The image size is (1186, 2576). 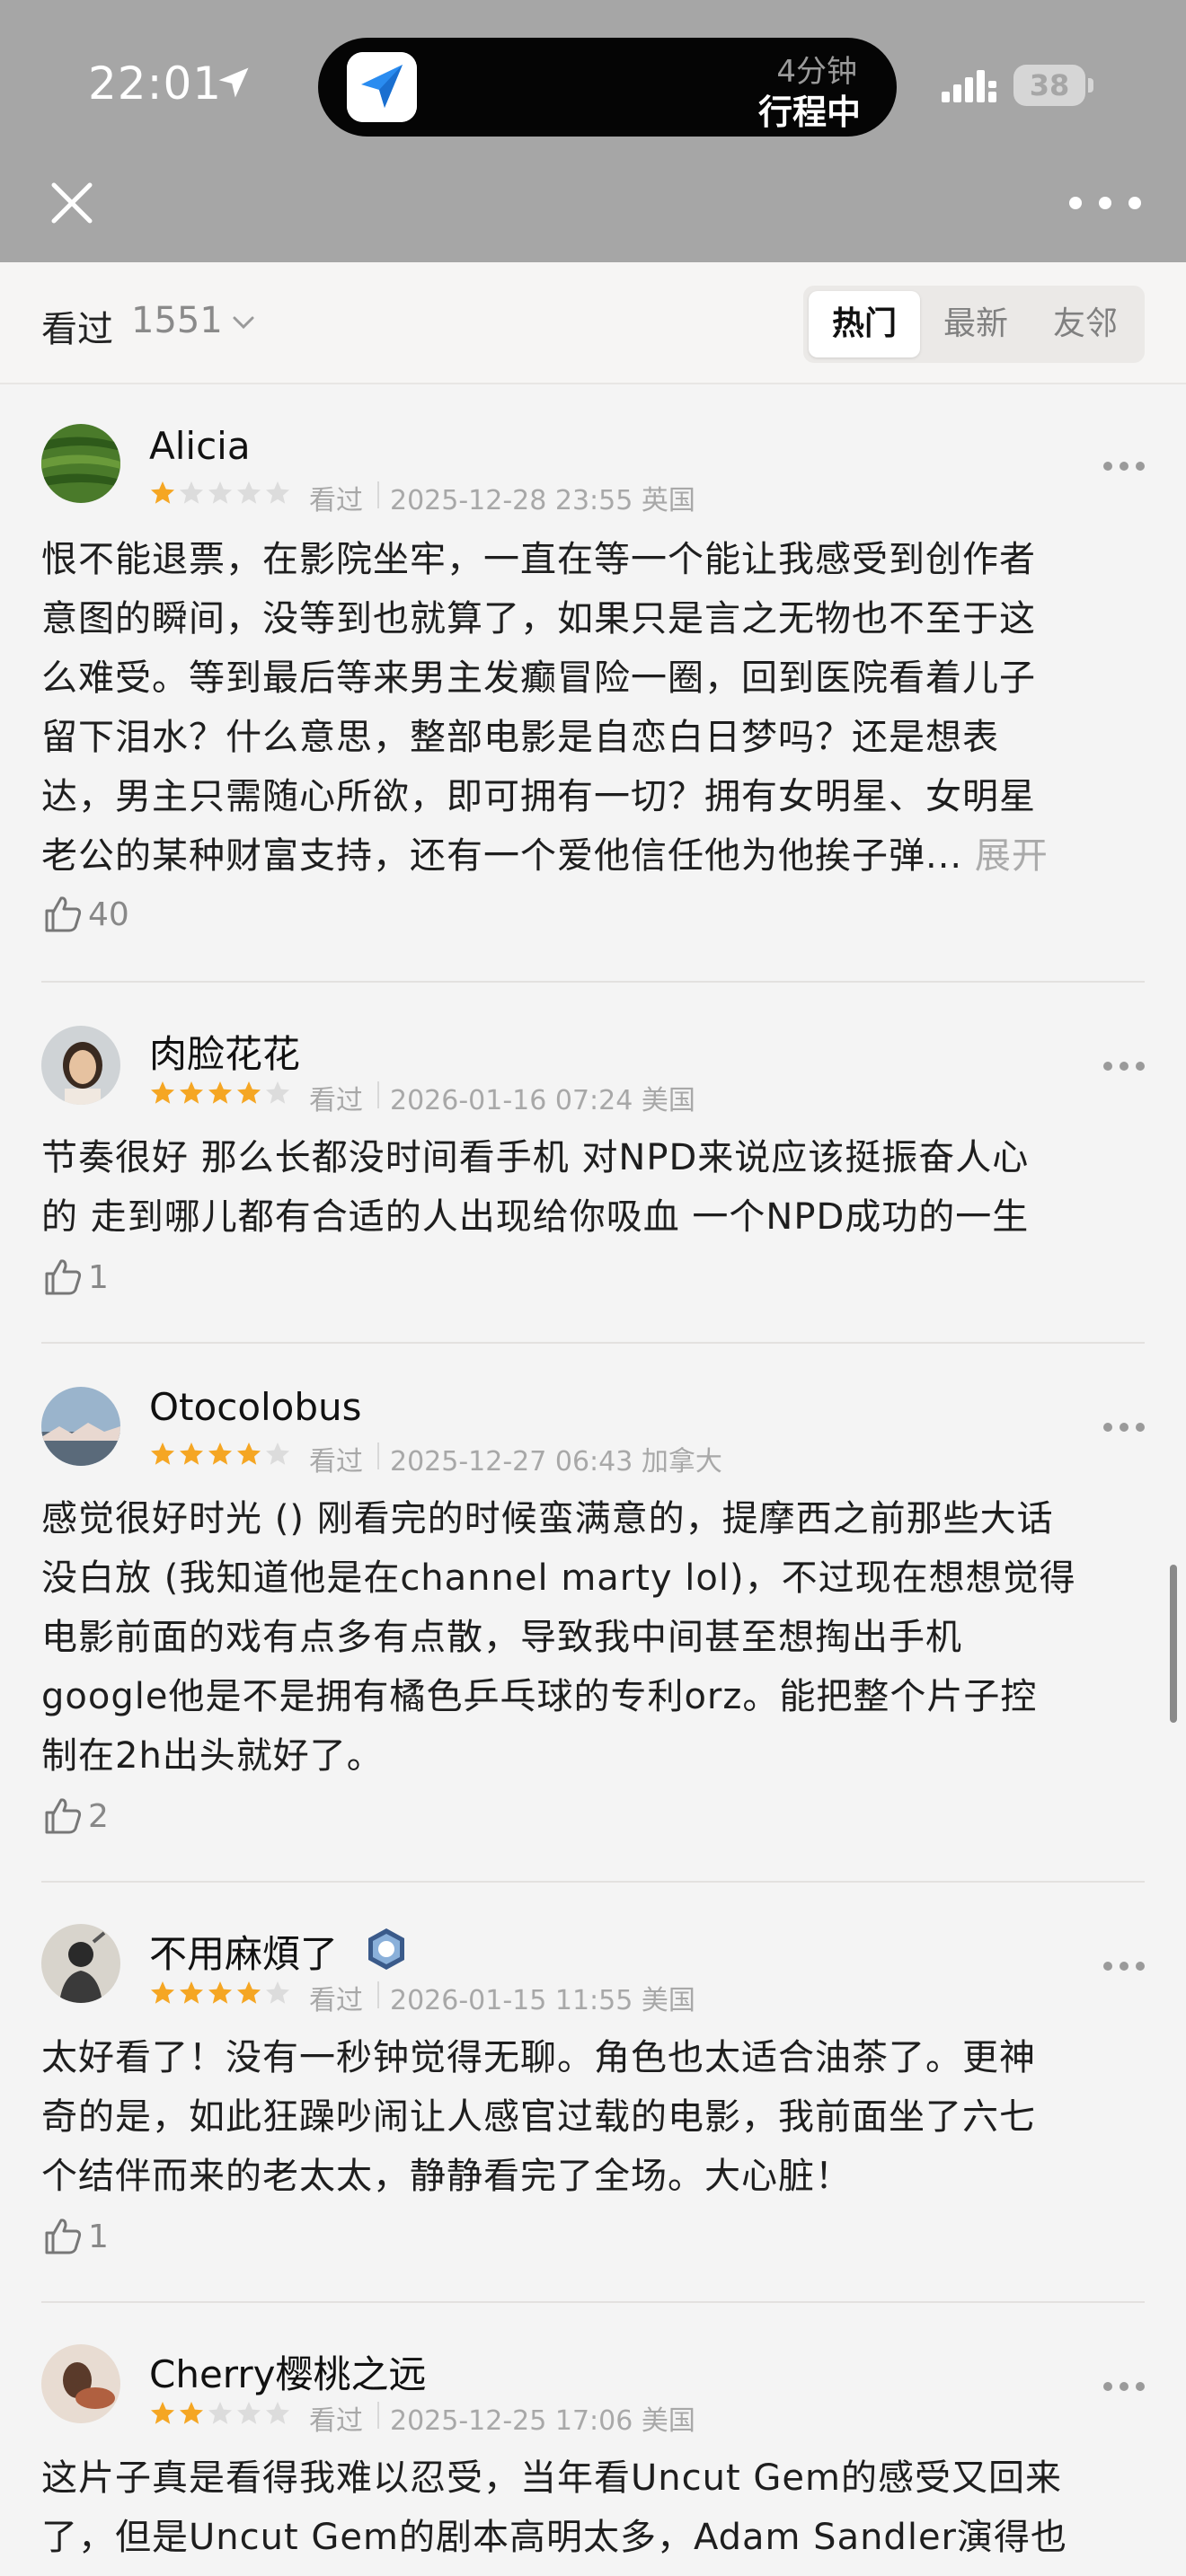 I want to click on scrollbar, so click(x=1173, y=1644).